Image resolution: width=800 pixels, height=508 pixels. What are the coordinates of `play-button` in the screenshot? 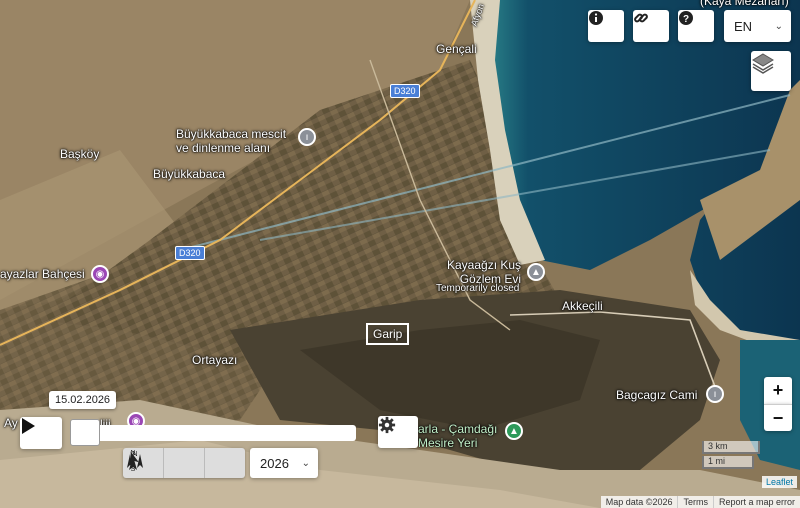 It's located at (41, 433).